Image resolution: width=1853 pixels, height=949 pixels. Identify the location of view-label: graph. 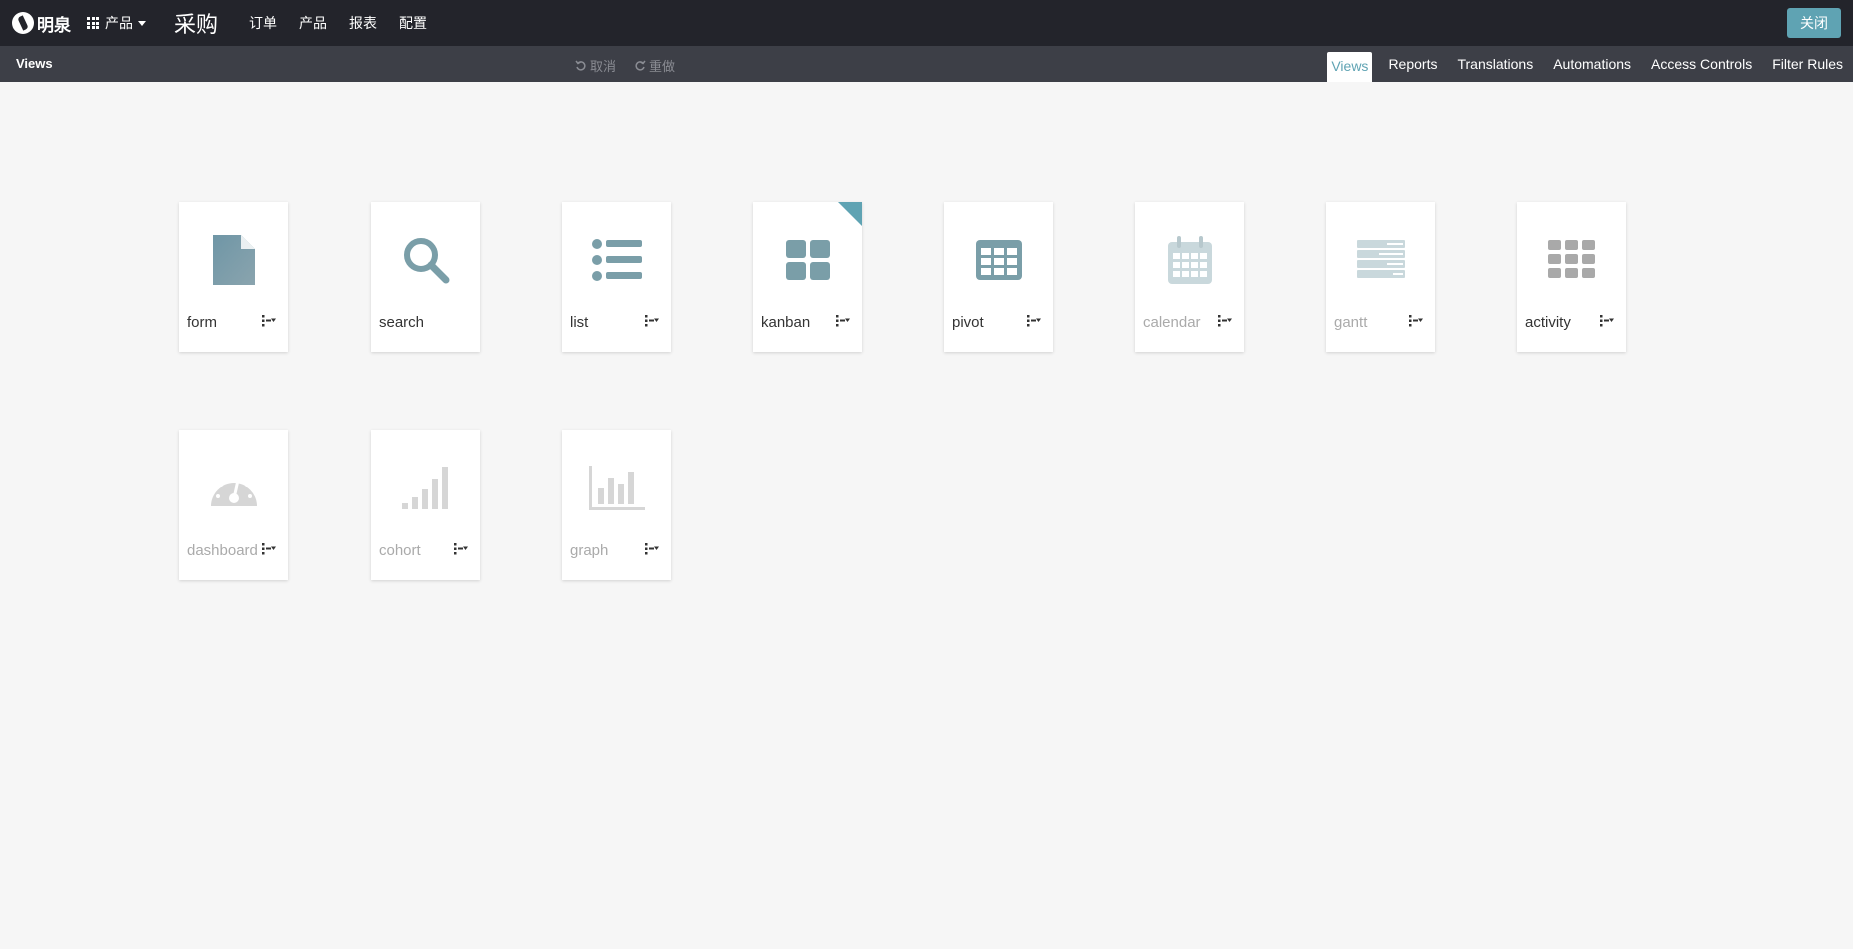
(589, 550).